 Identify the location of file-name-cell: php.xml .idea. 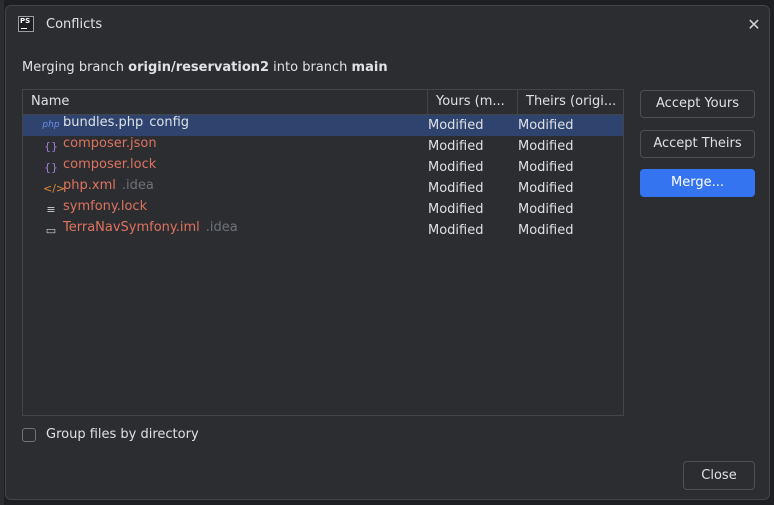
(108, 185).